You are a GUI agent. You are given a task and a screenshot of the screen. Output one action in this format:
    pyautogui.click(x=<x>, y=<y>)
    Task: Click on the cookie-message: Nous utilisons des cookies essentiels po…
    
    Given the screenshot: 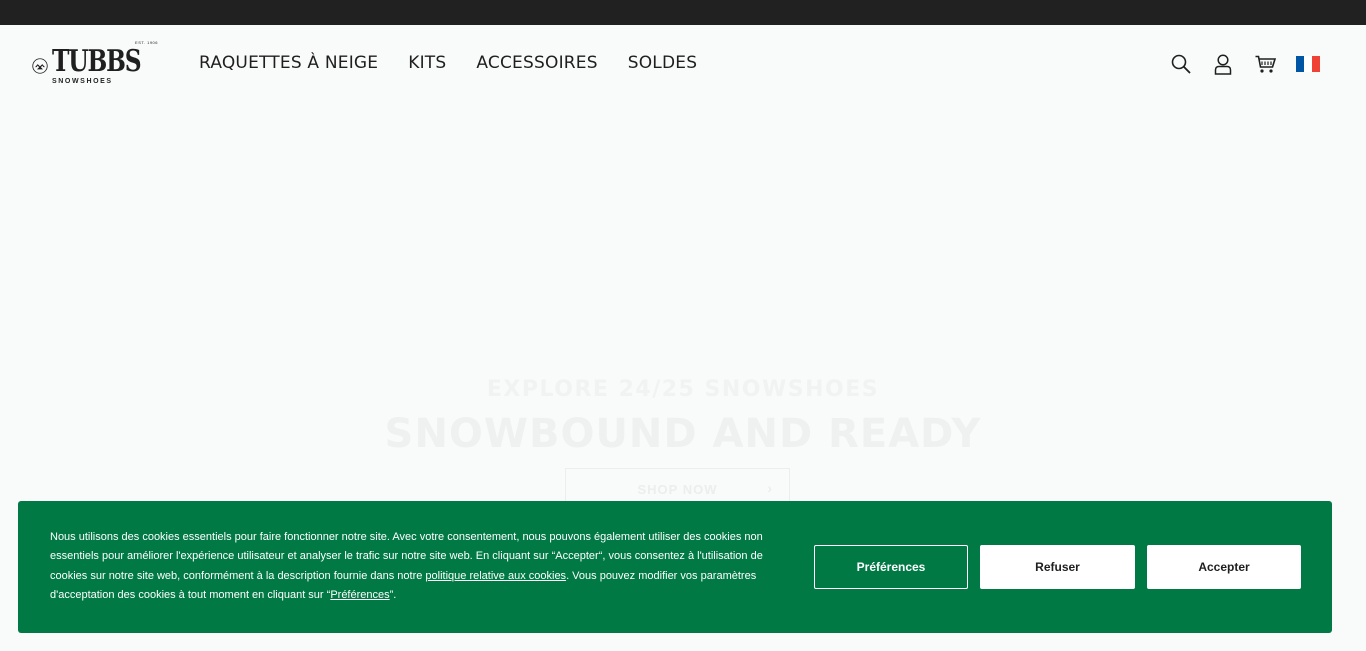 What is the action you would take?
    pyautogui.click(x=406, y=566)
    